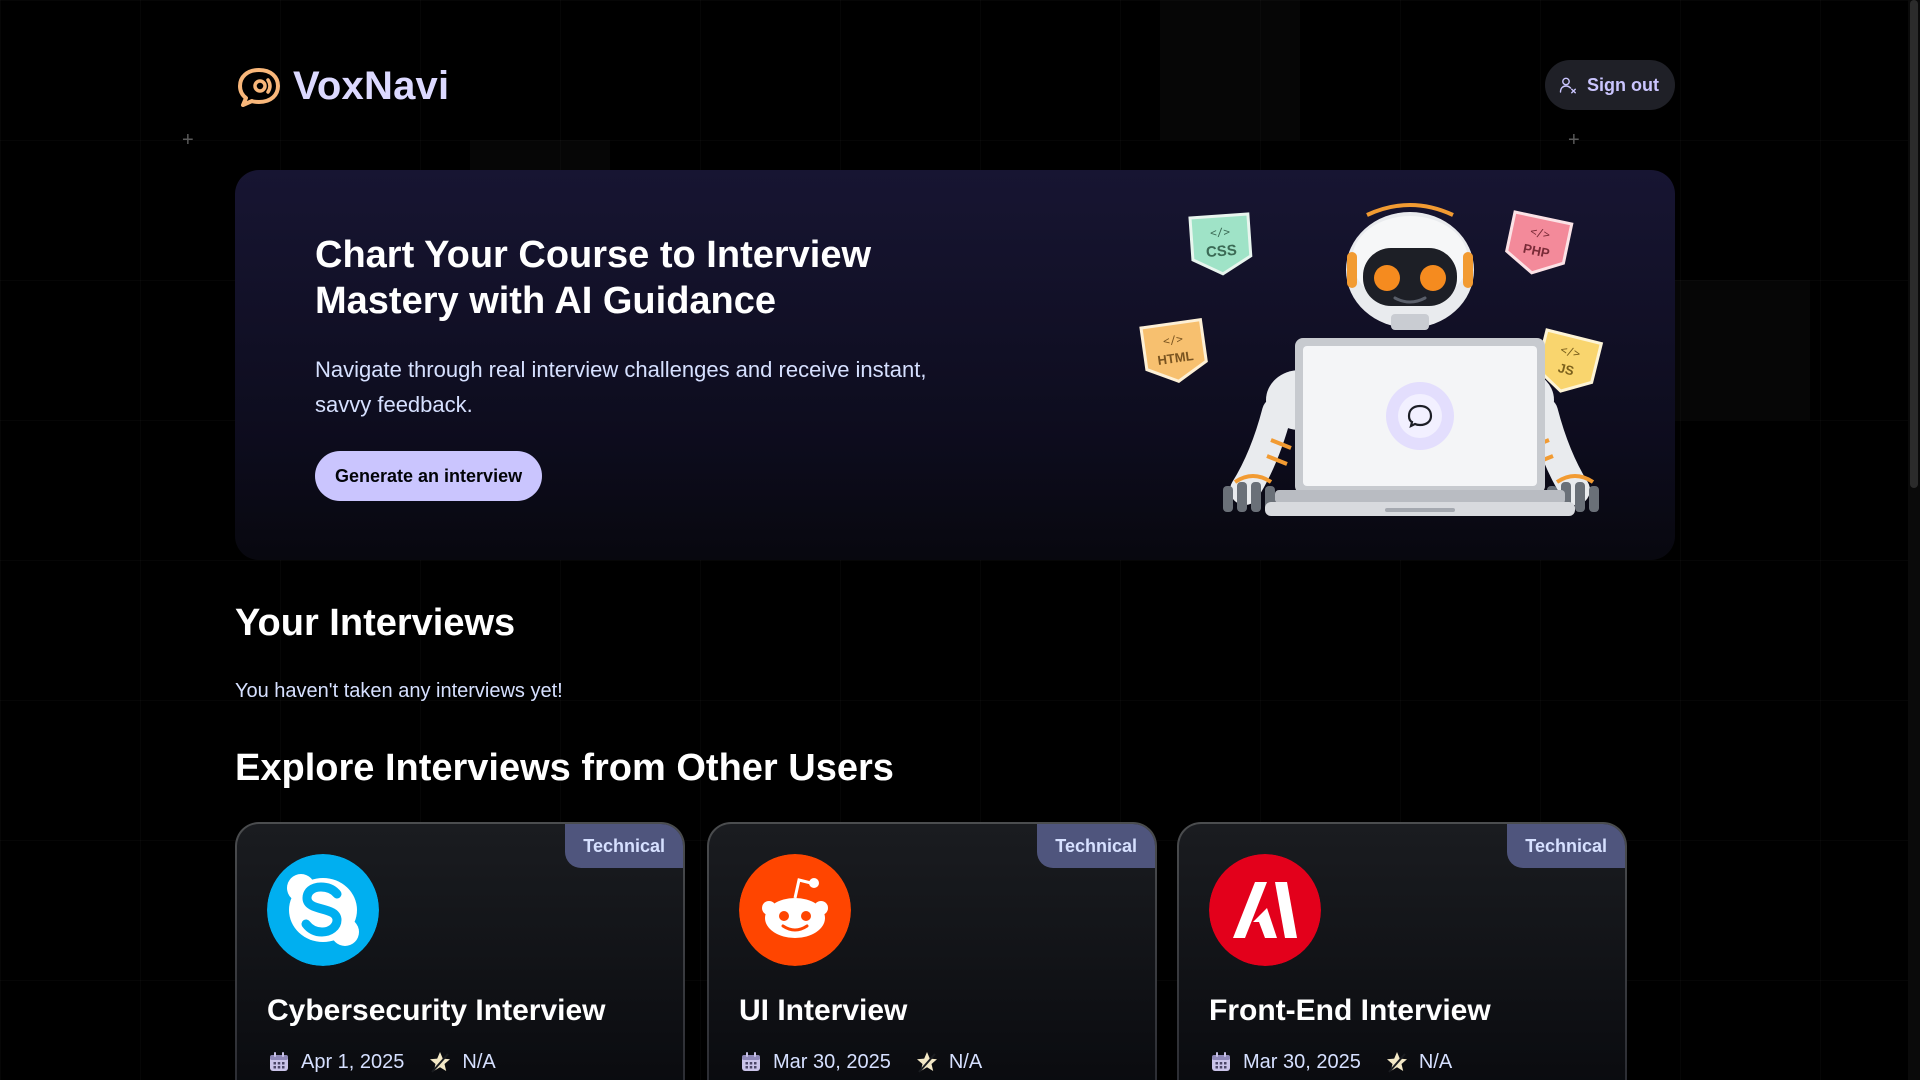 The width and height of the screenshot is (1920, 1080). I want to click on app-name: VoxNavi, so click(371, 86).